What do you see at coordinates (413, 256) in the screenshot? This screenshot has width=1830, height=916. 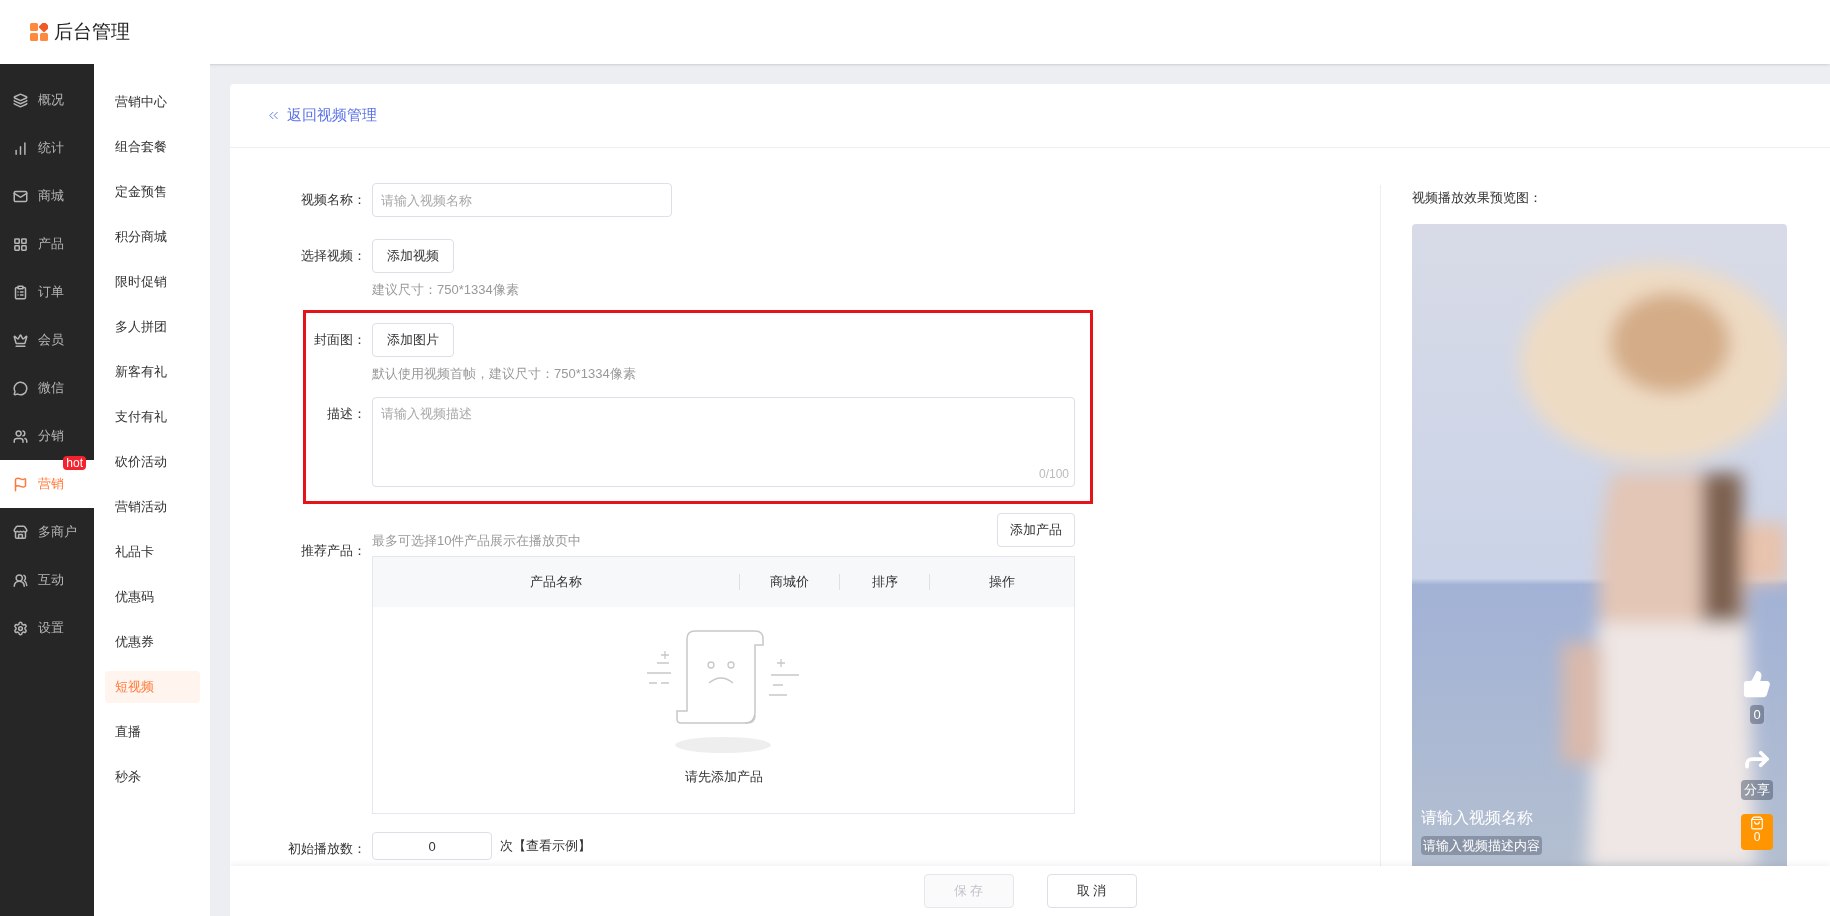 I see `add-button: 添加视频` at bounding box center [413, 256].